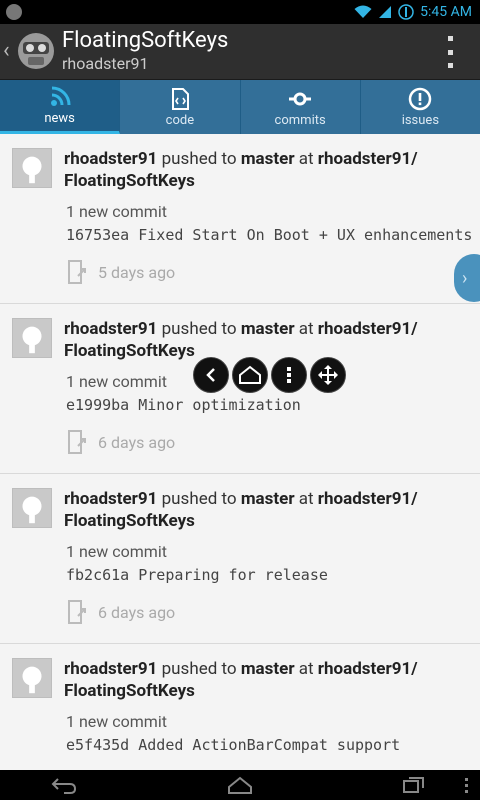 The width and height of the screenshot is (480, 800). I want to click on tab-code: code, so click(180, 107).